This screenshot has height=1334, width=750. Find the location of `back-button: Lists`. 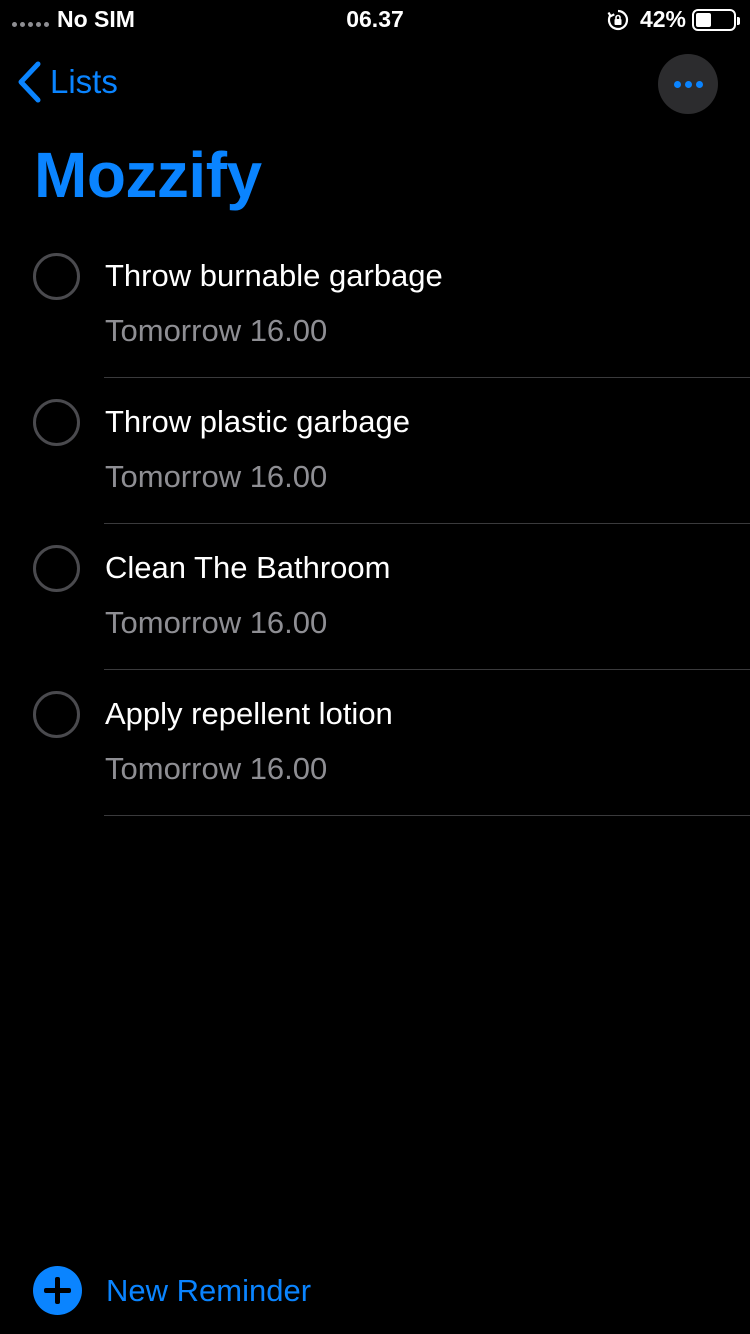

back-button: Lists is located at coordinates (67, 82).